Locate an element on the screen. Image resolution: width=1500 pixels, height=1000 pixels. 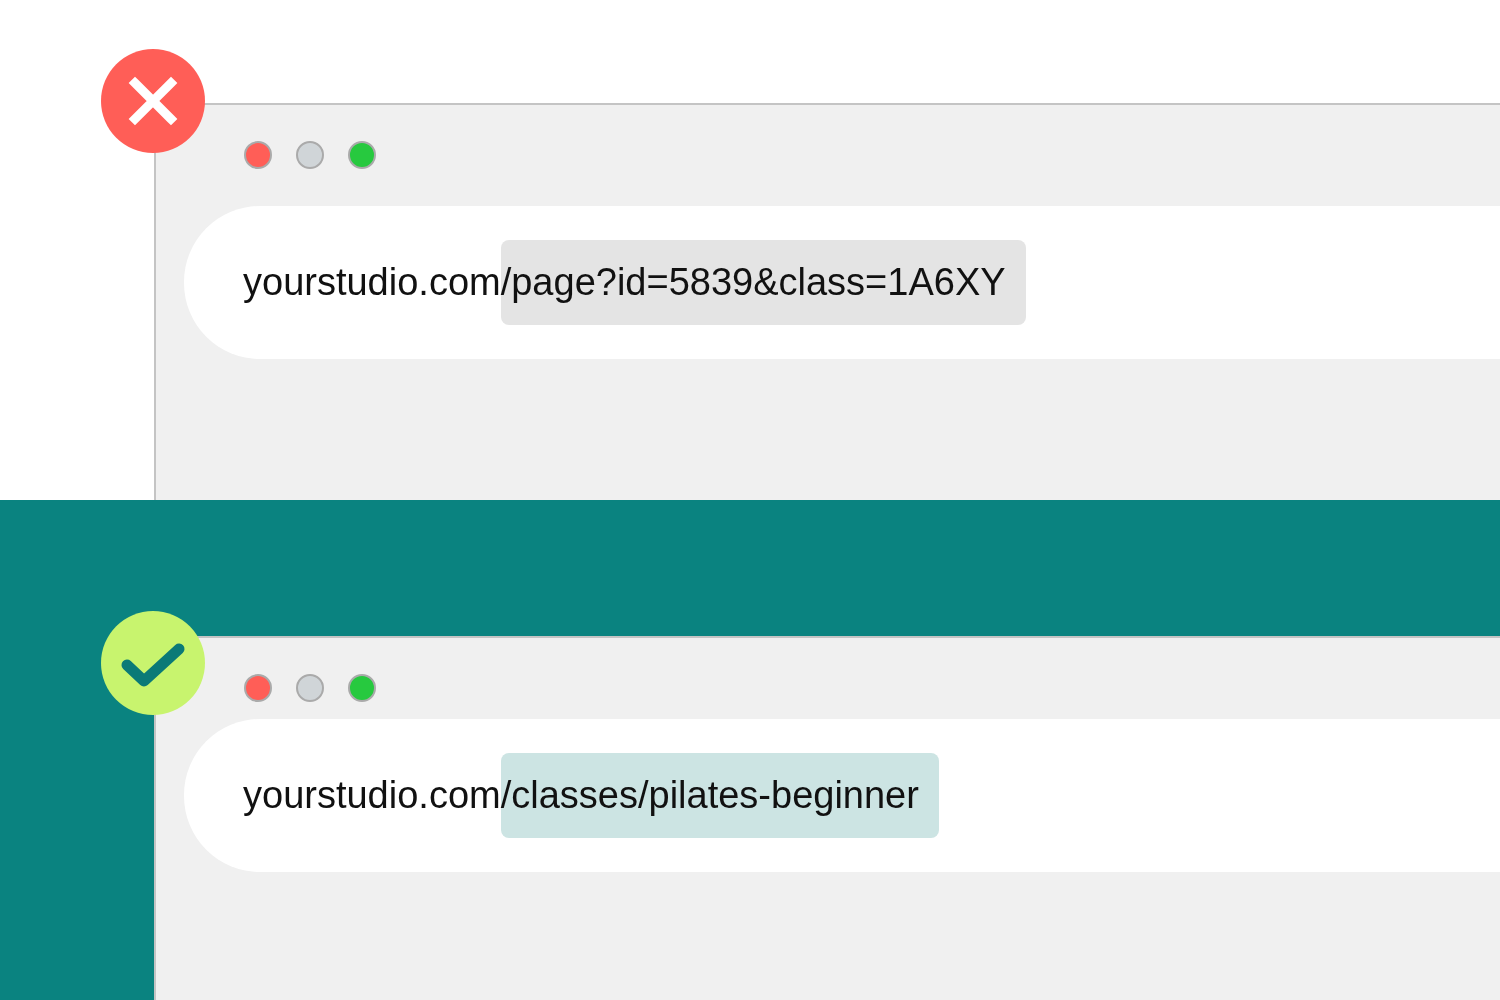
address-bar: yourstudio.com/classes/pilates-beginner is located at coordinates (842, 795).